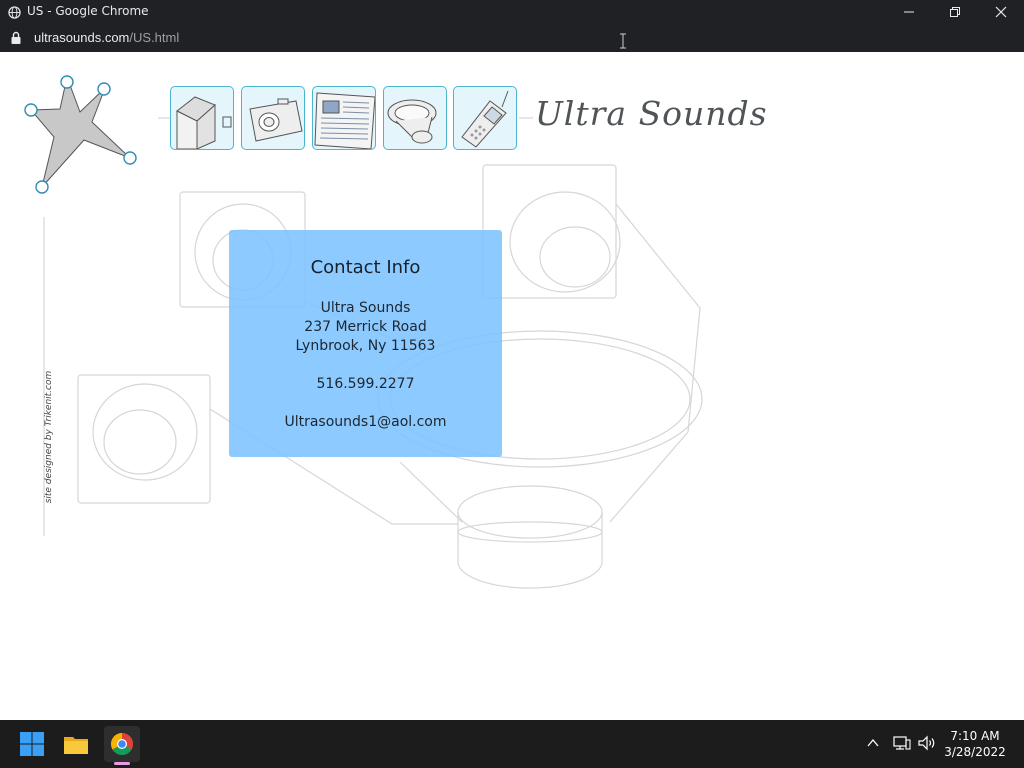  Describe the element at coordinates (365, 267) in the screenshot. I see `contact-heading: Contact Info` at that location.